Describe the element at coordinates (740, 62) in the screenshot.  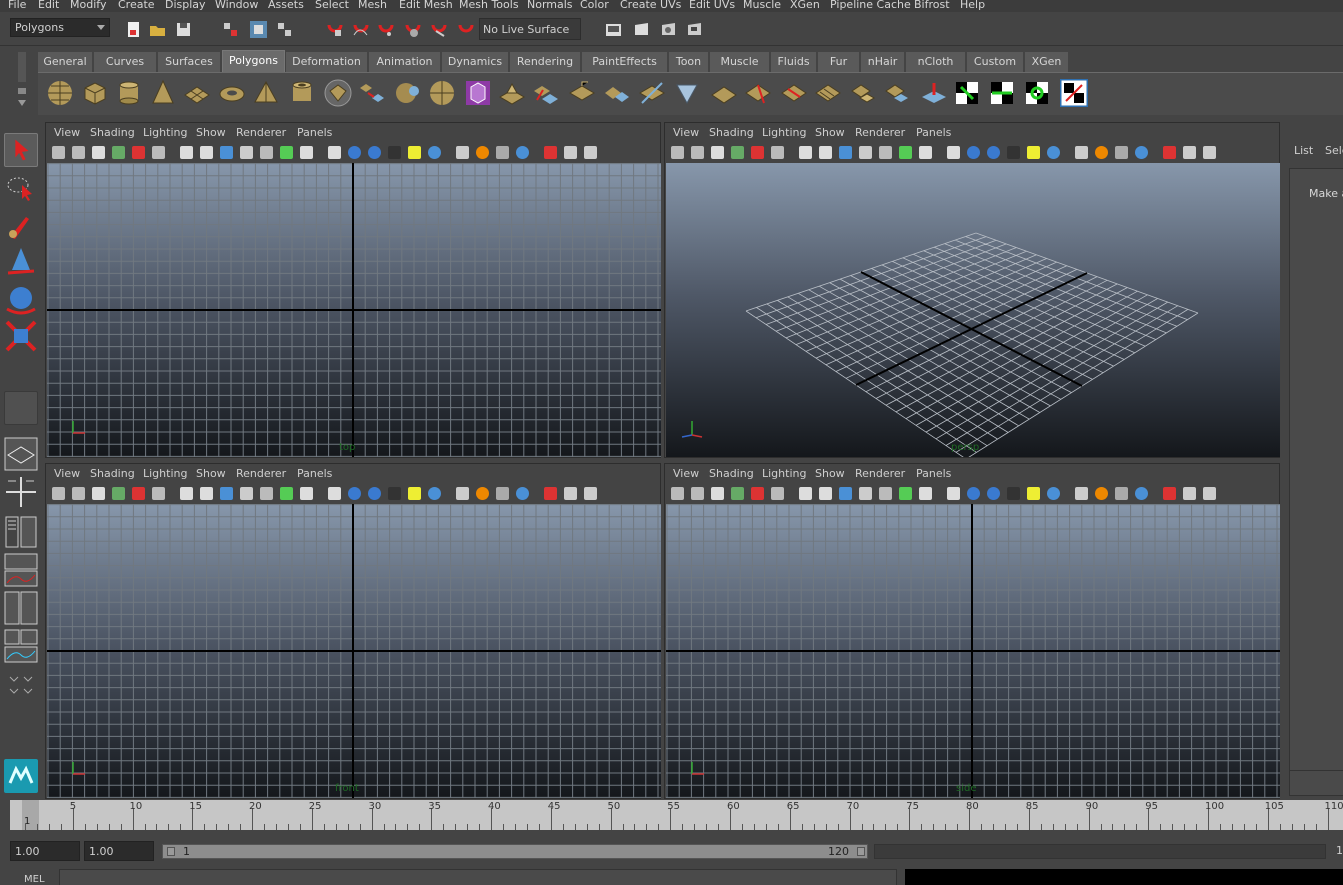
I see `shelf-tab-muscle: Muscle` at that location.